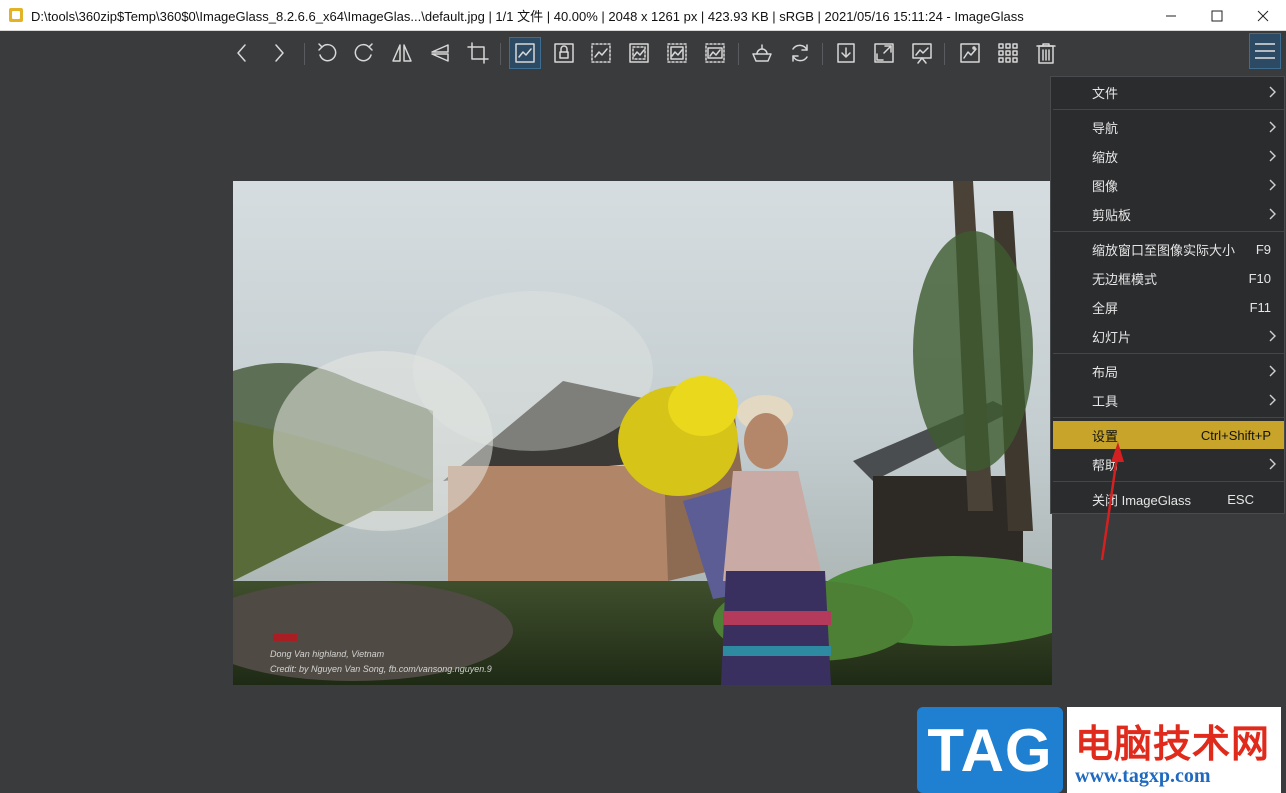 The image size is (1286, 793). I want to click on maximize-icon, so click(1217, 15).